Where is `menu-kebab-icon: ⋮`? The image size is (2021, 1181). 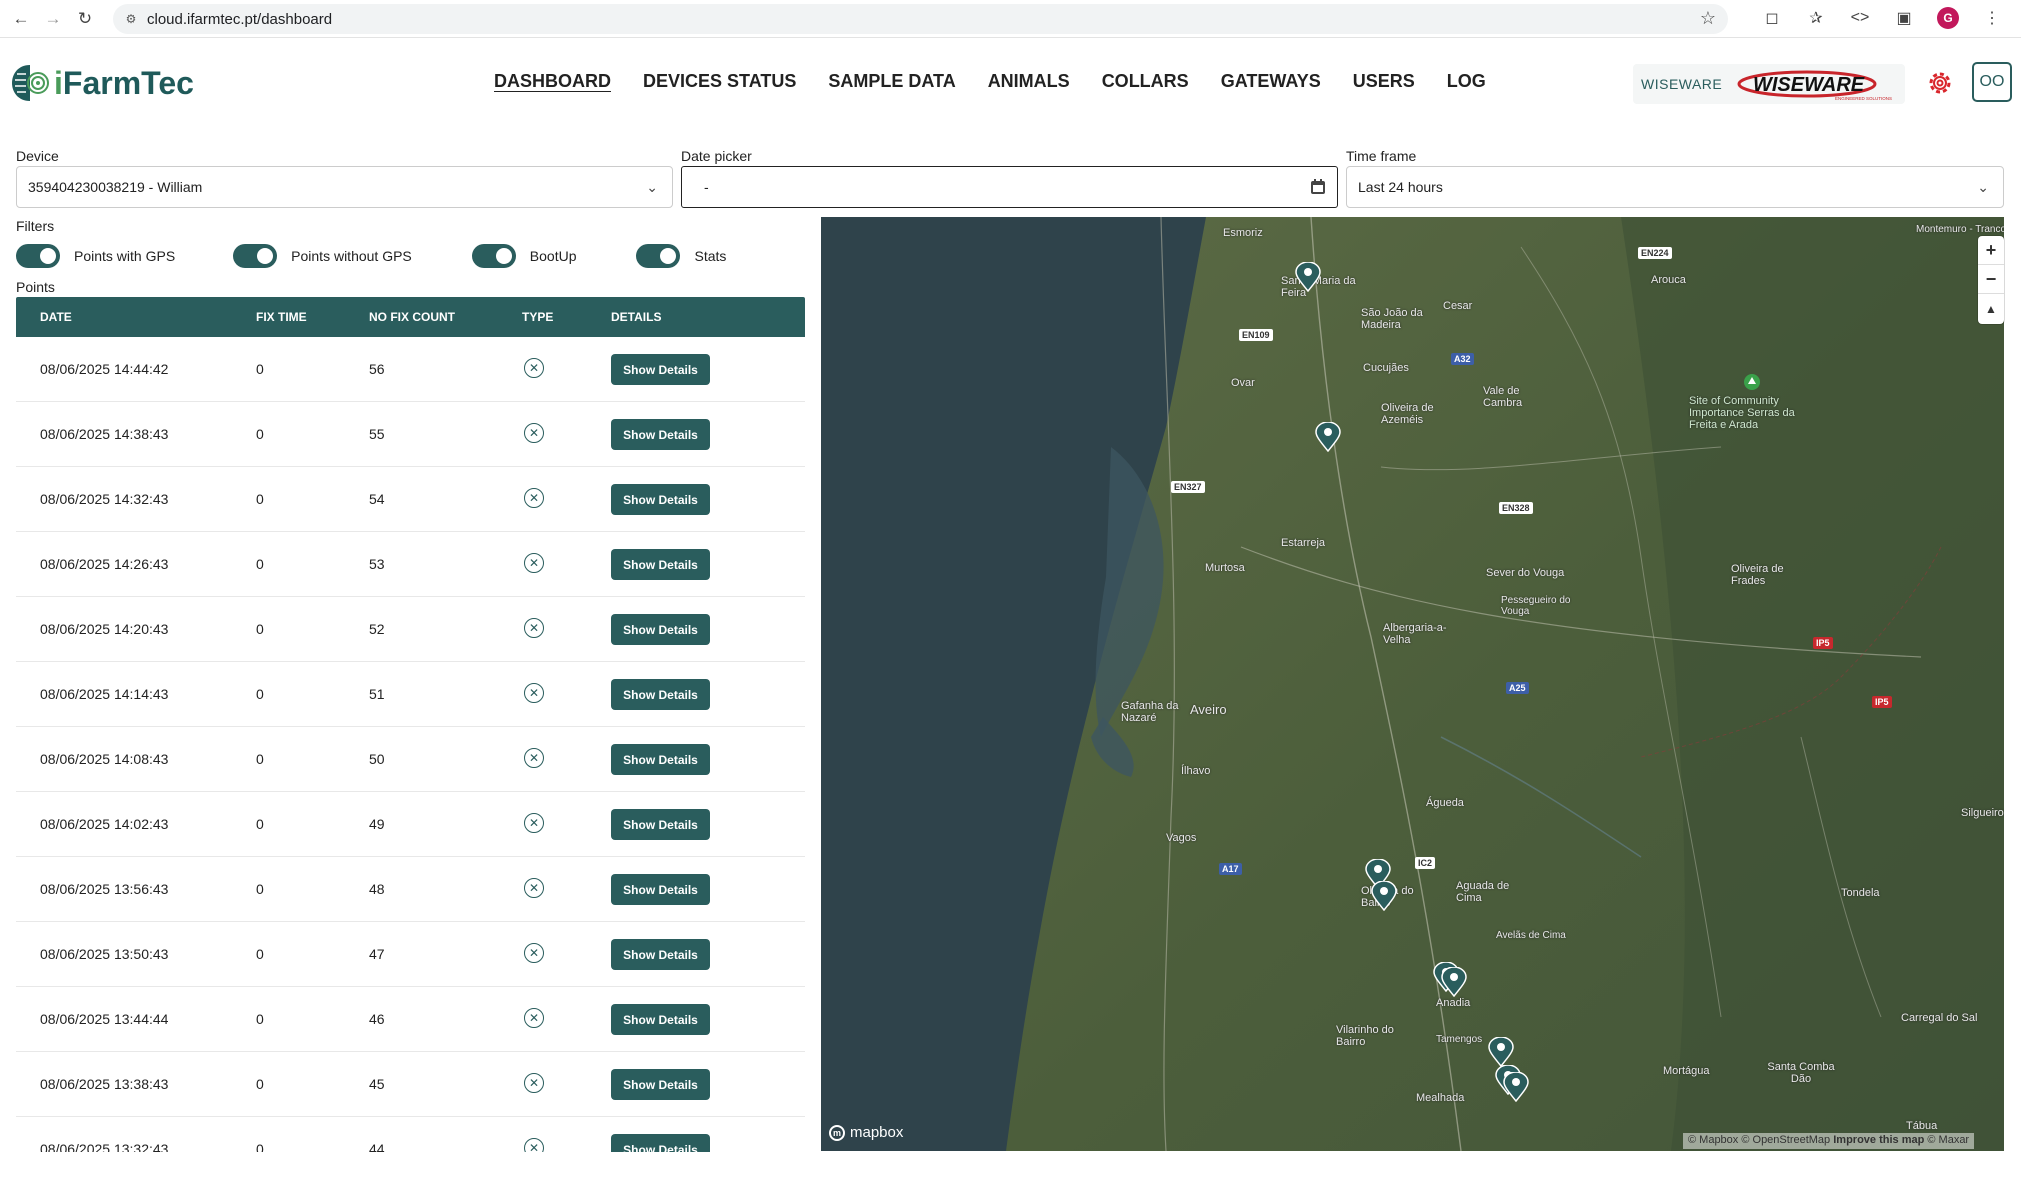
menu-kebab-icon: ⋮ is located at coordinates (1992, 18).